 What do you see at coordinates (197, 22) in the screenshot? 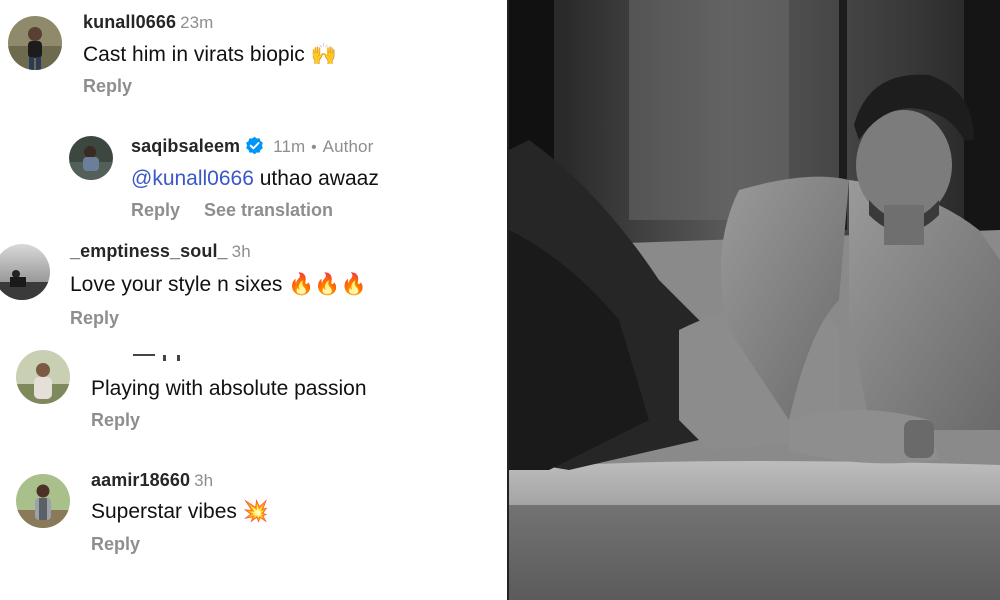
I see `timestamp: 23m` at bounding box center [197, 22].